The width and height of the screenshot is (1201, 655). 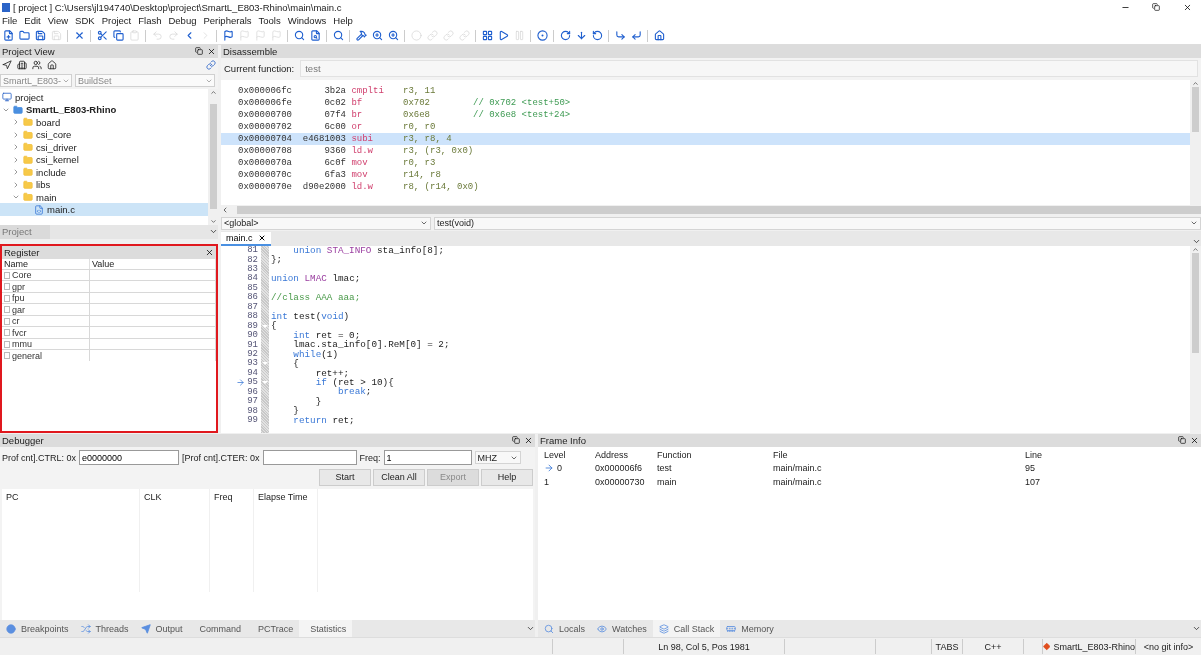 I want to click on tree-item: SmartL_E803-Rhino, so click(x=104, y=109).